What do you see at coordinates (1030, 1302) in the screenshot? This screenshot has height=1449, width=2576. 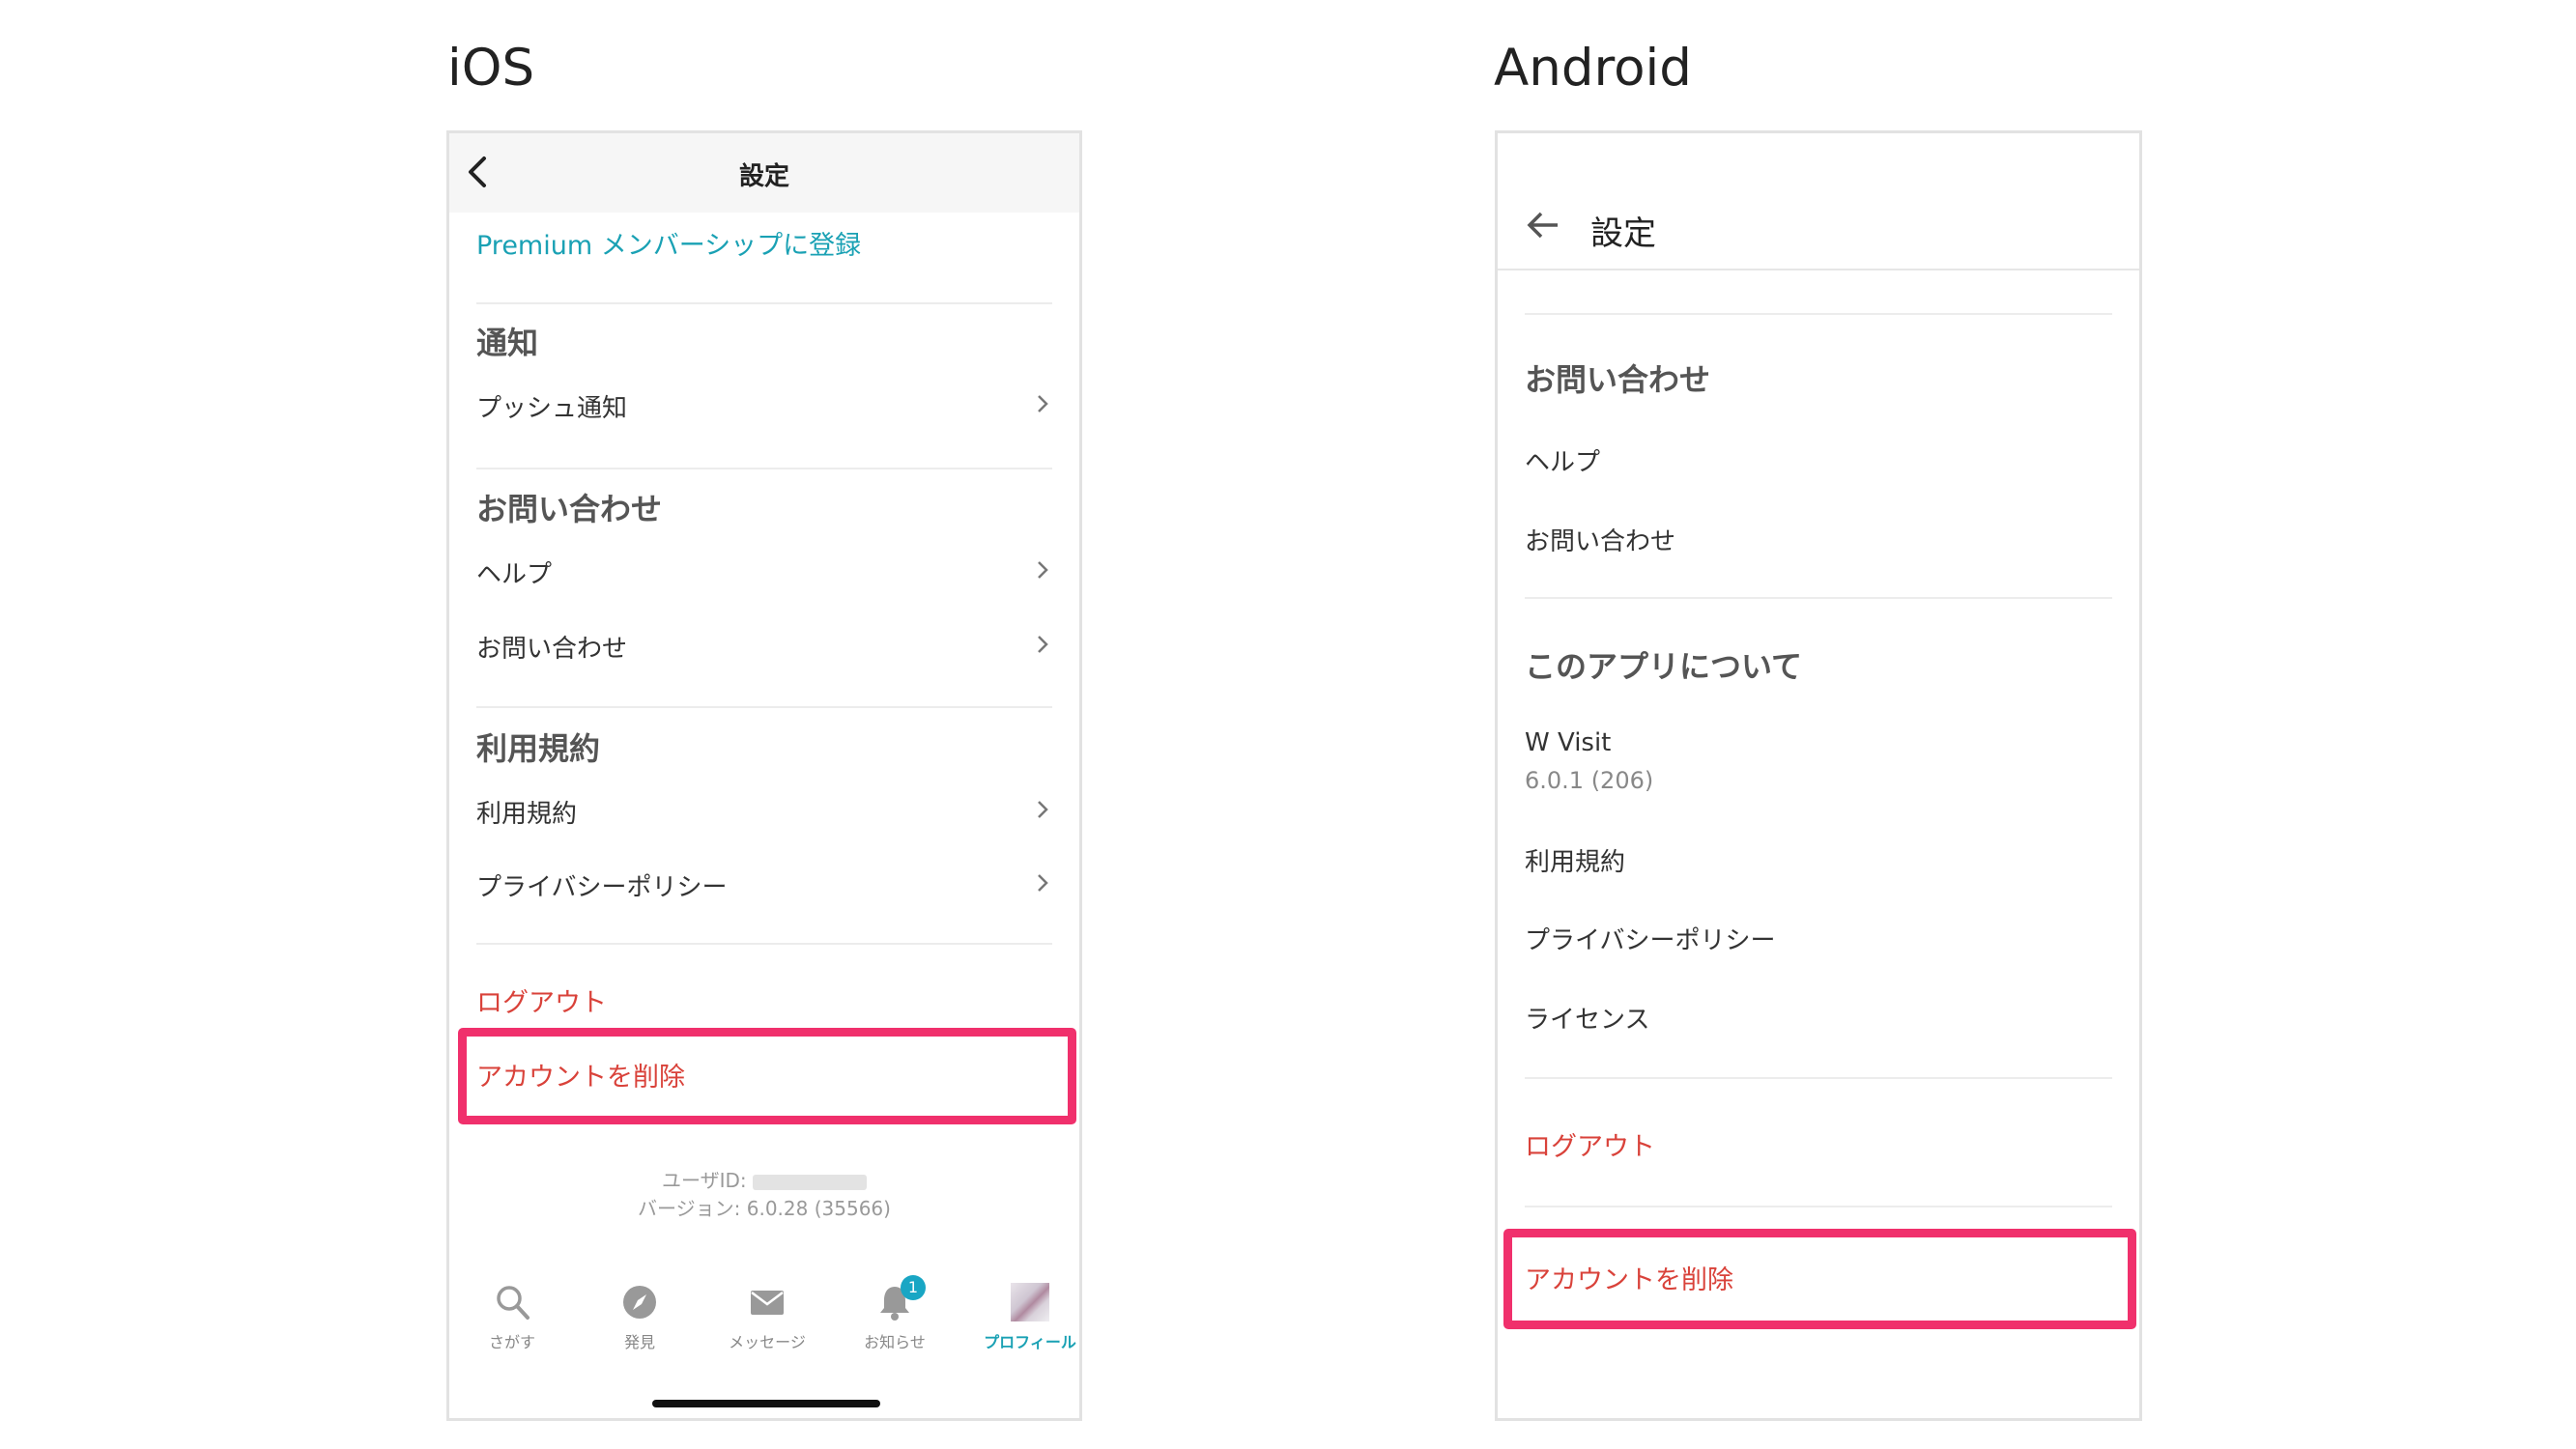 I see `avatar` at bounding box center [1030, 1302].